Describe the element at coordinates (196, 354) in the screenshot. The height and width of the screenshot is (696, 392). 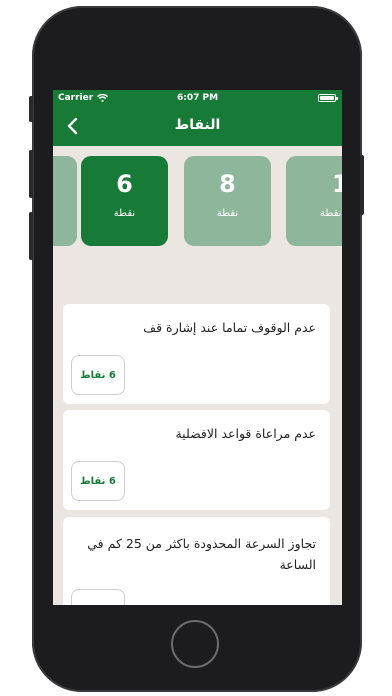
I see `violation-card: عدم الوقوف تماما عند إشارة قف 6 نقاط` at that location.